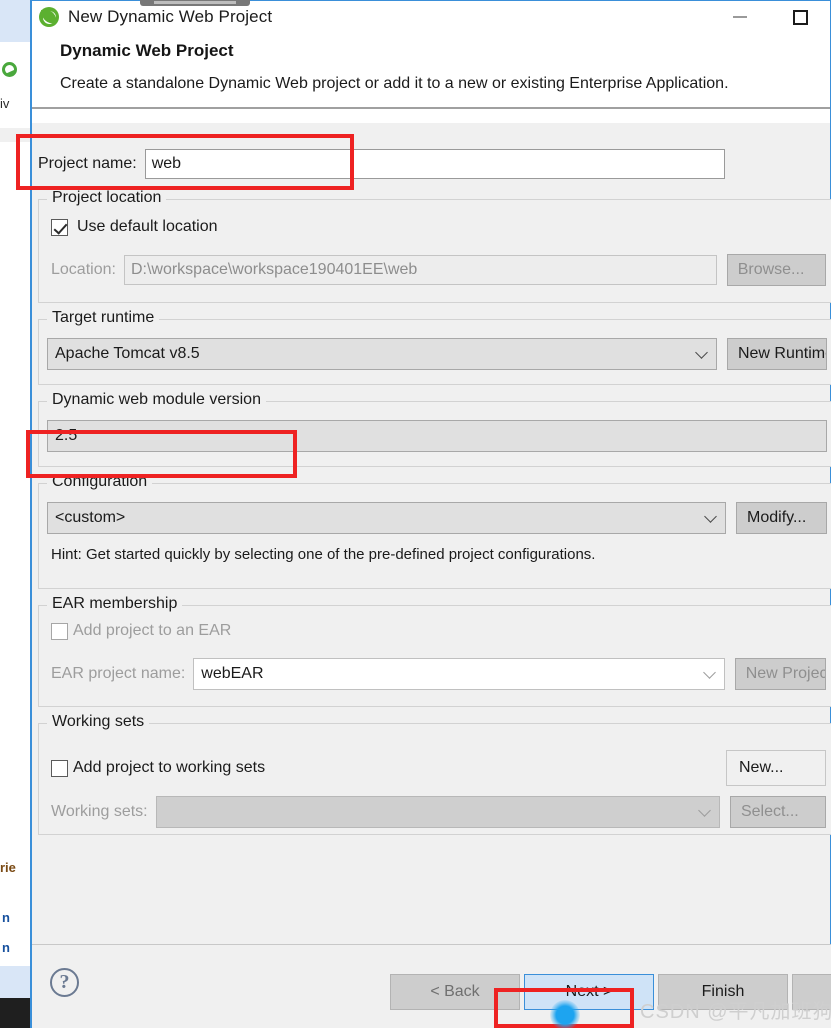  Describe the element at coordinates (147, 50) in the screenshot. I see `page-title: Dynamic Web Project` at that location.